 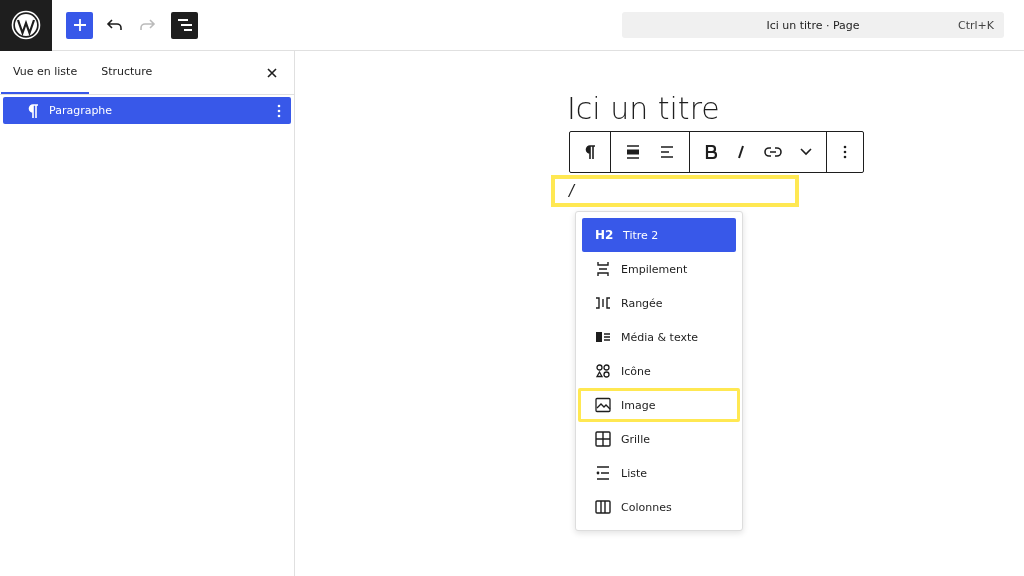 I want to click on block-label: Empilement, so click(x=654, y=269).